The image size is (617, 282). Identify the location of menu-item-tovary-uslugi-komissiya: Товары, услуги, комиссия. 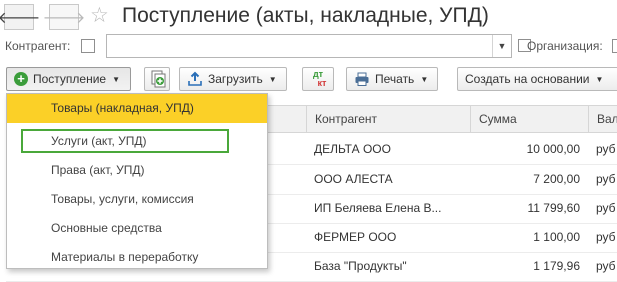
(137, 199).